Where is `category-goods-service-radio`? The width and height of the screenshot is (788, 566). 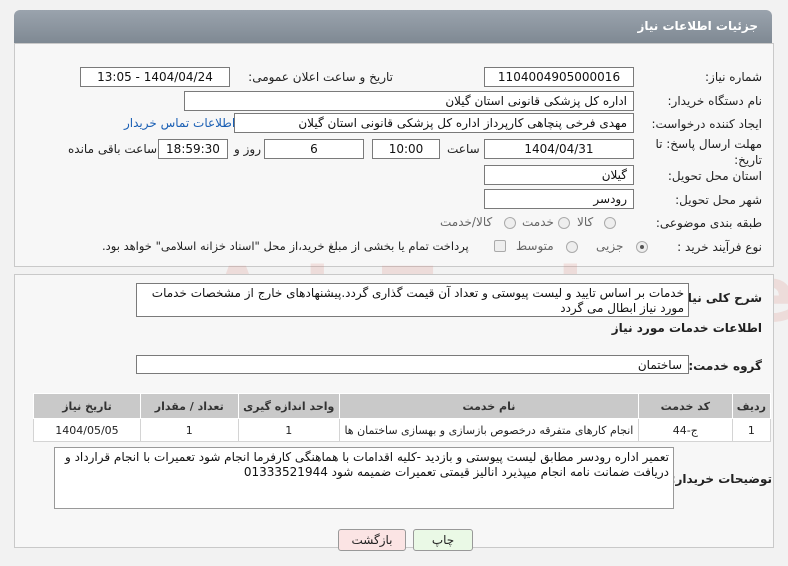
category-goods-service-radio is located at coordinates (510, 223).